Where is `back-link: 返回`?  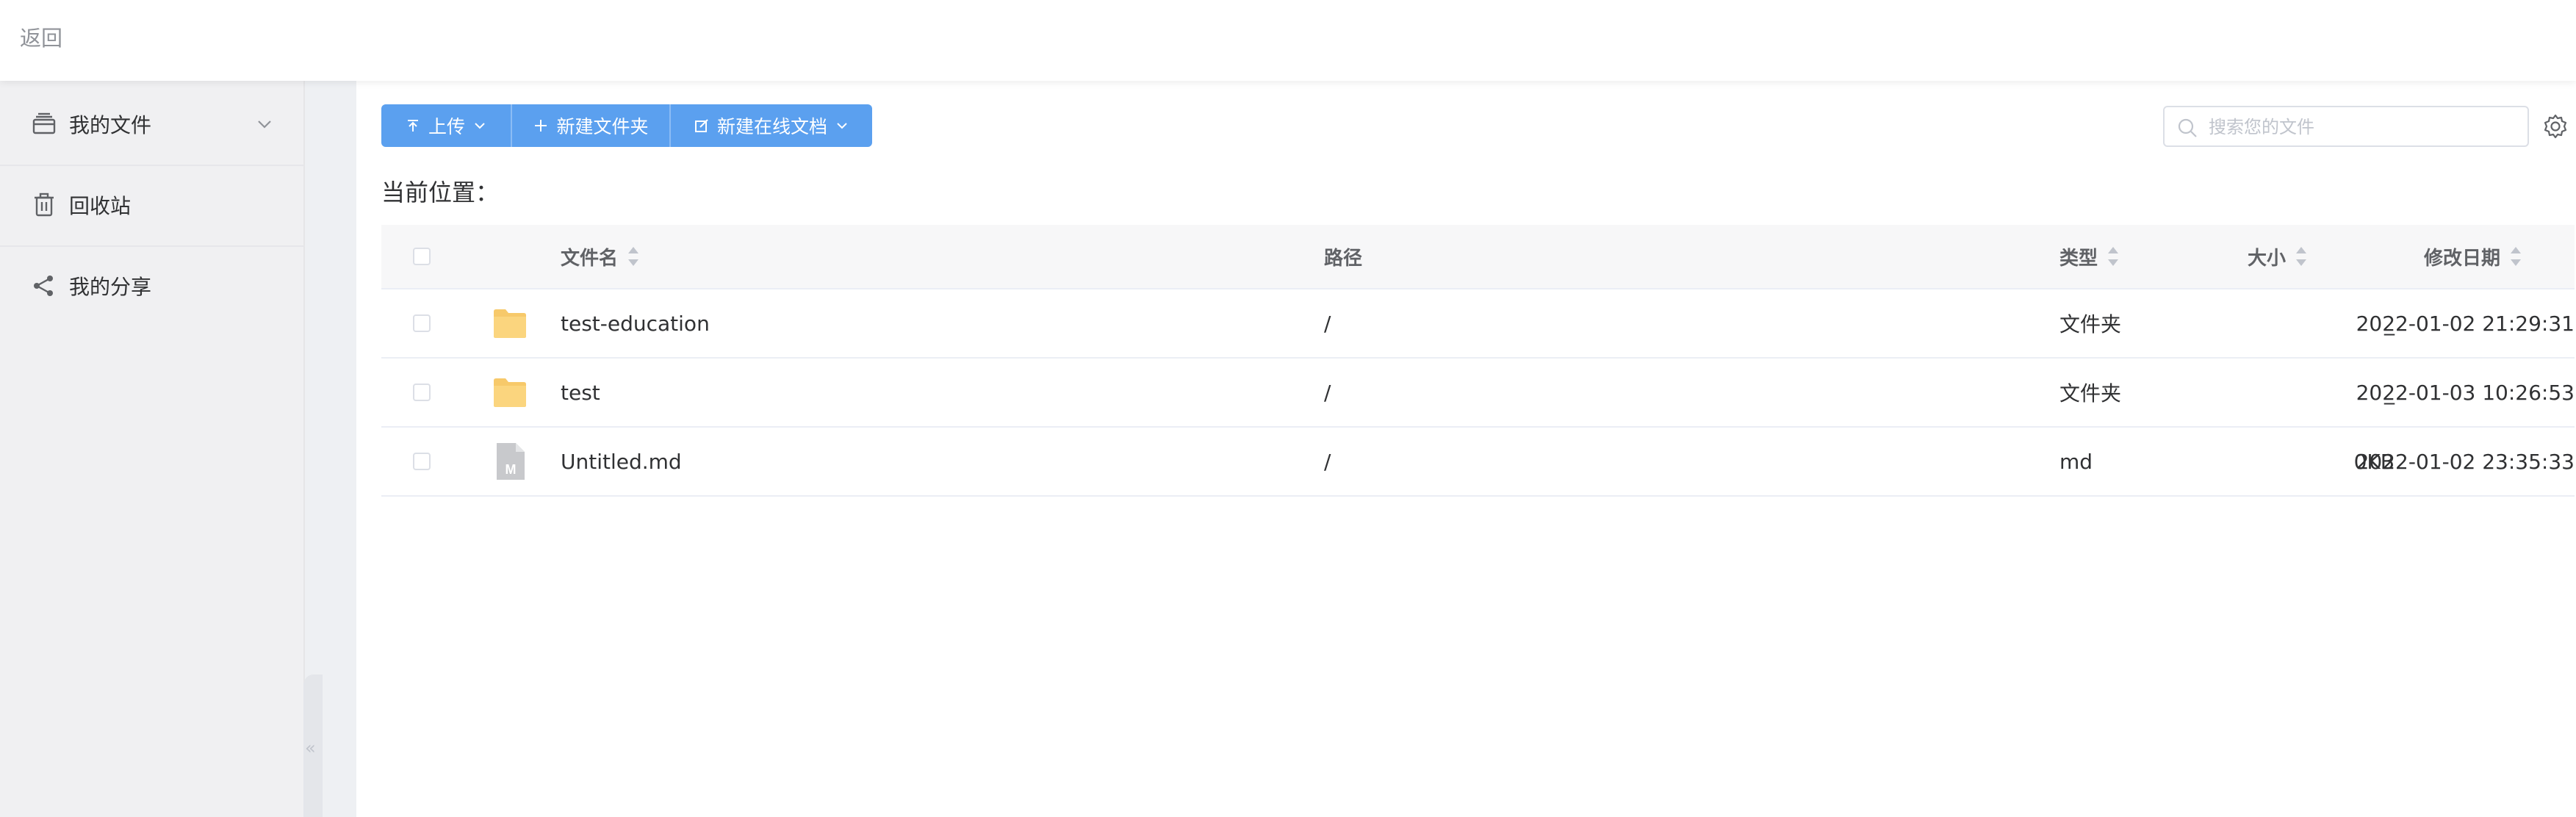 back-link: 返回 is located at coordinates (41, 38).